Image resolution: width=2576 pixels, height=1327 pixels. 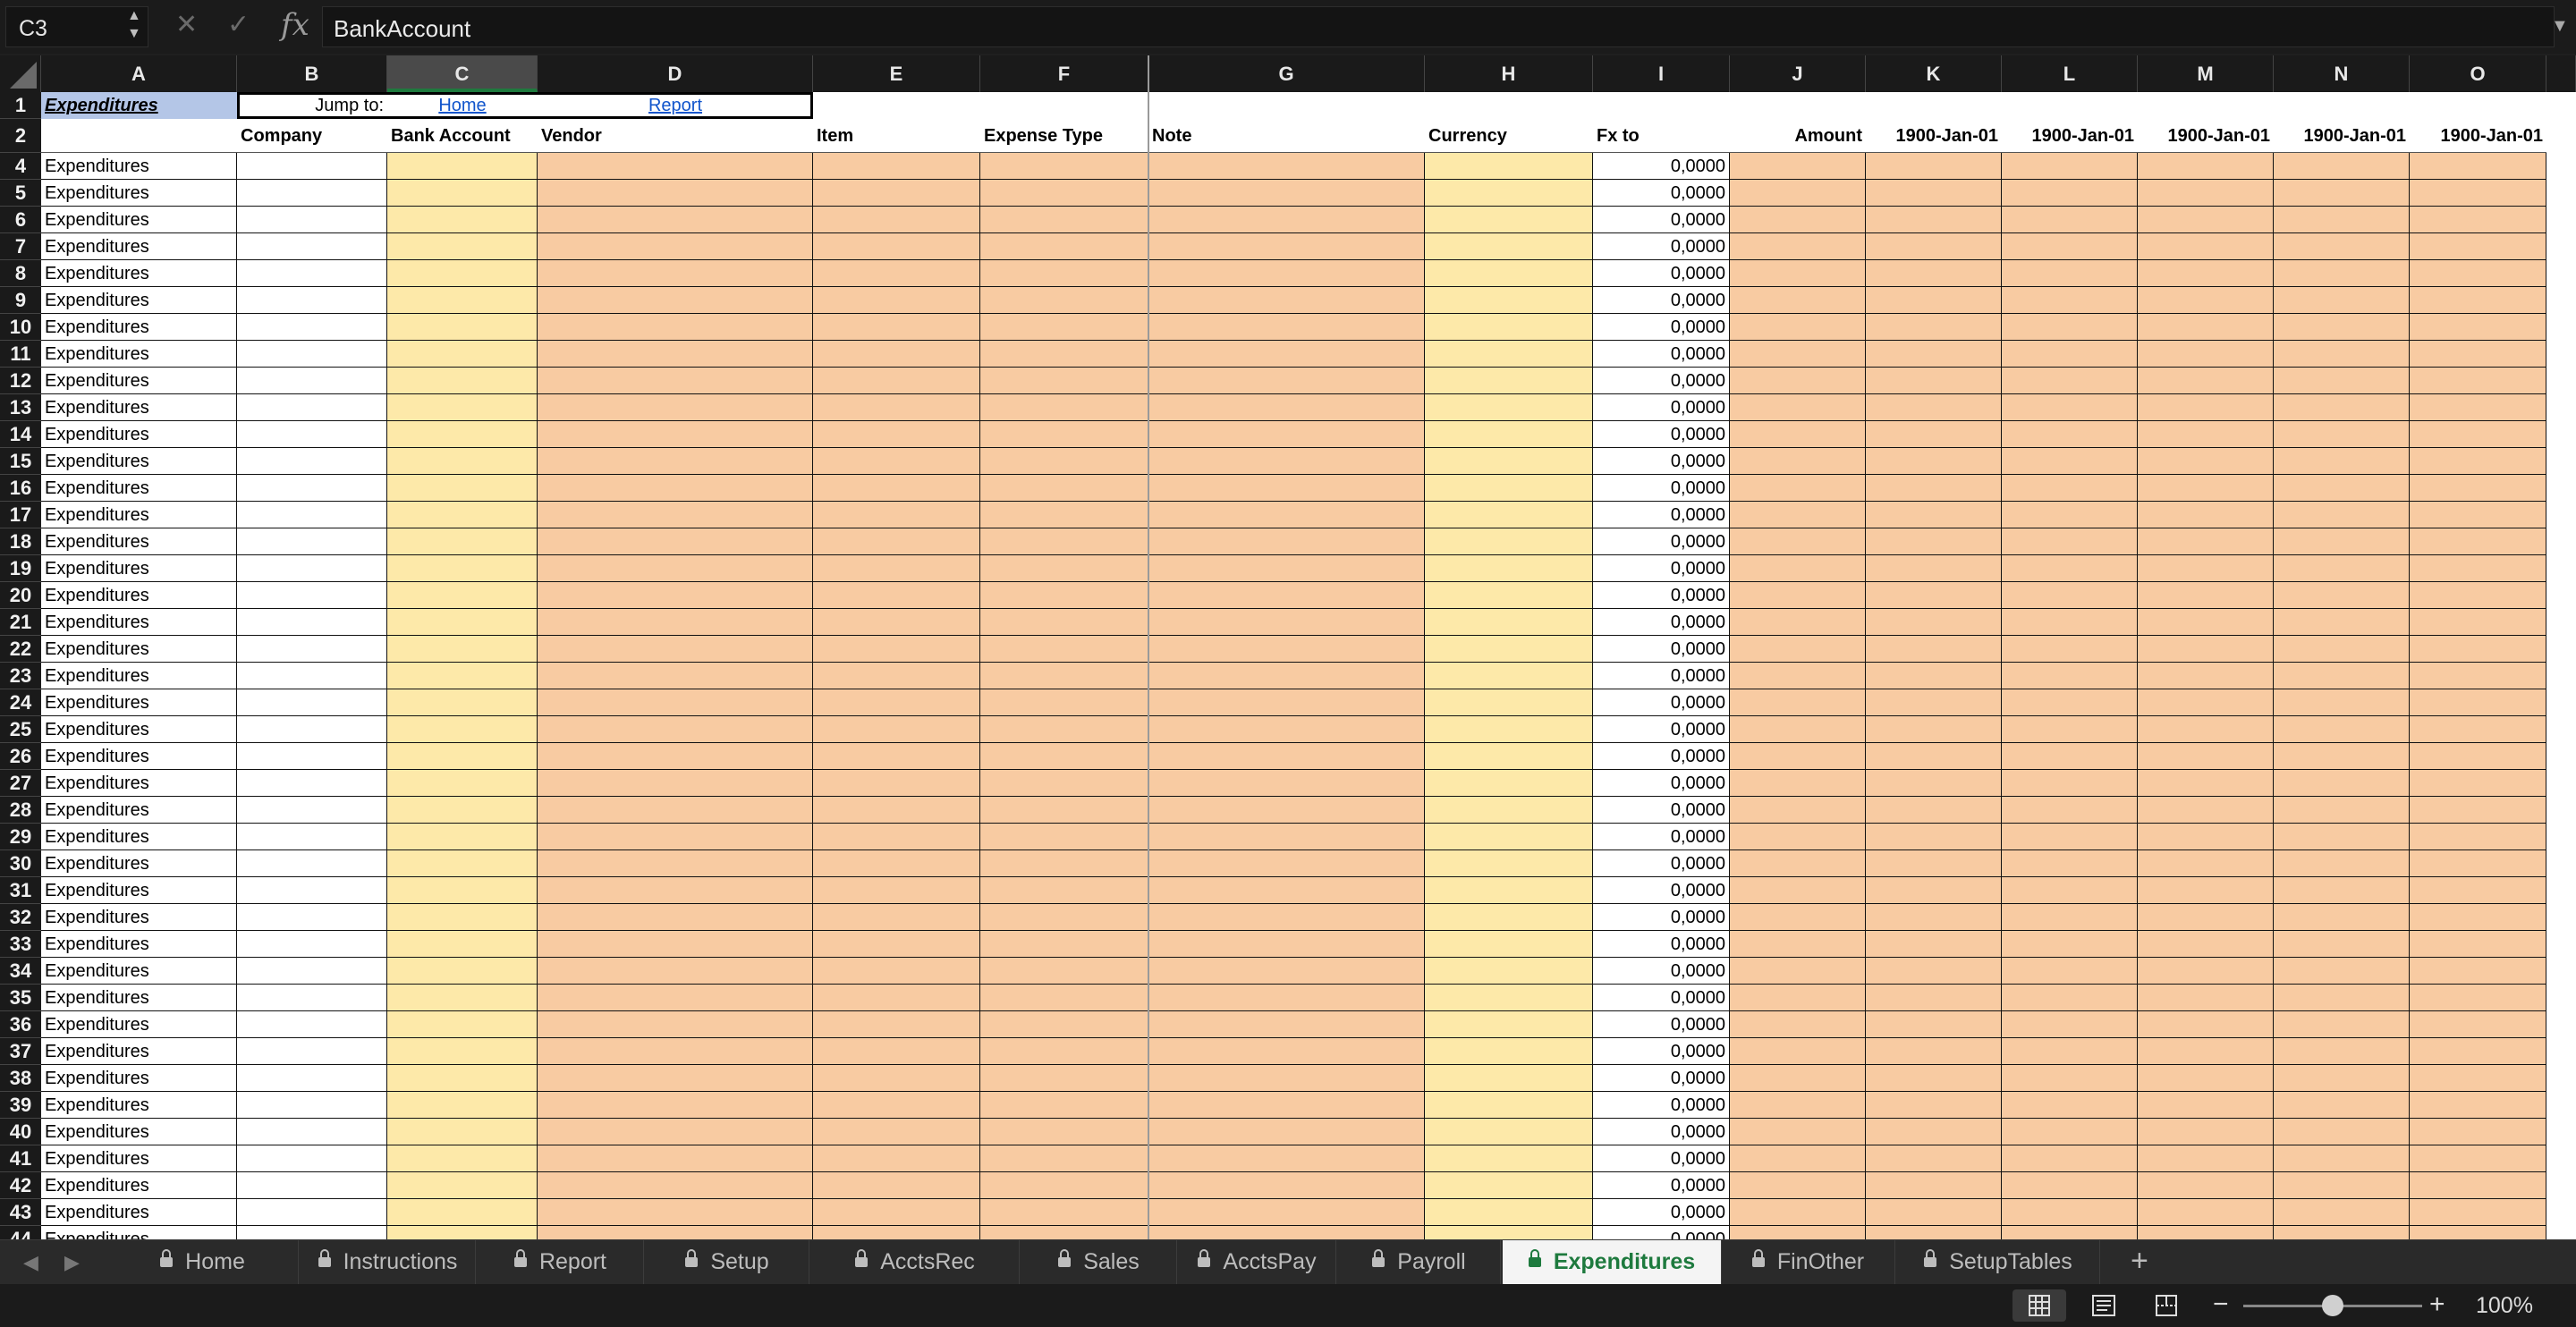 I want to click on cell-g42, so click(x=1286, y=1185).